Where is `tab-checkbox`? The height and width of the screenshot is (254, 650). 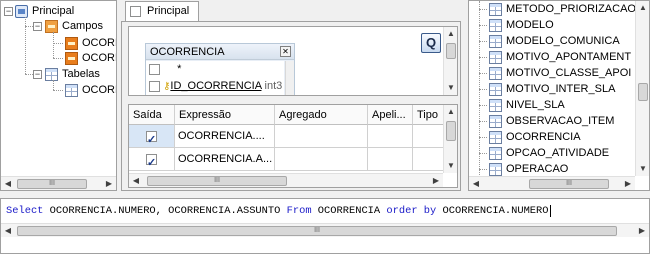 tab-checkbox is located at coordinates (135, 11).